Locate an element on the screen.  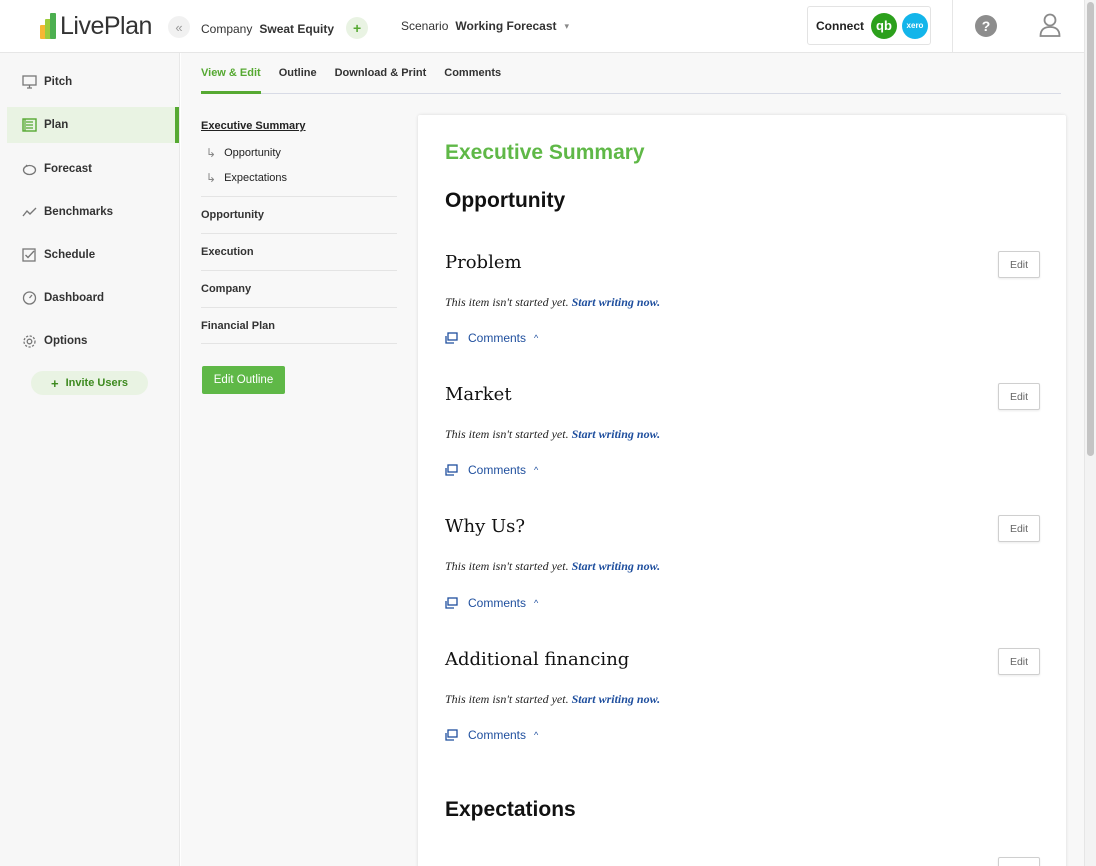
sidebar-item-benchmarks: Benchmarks is located at coordinates (93, 212).